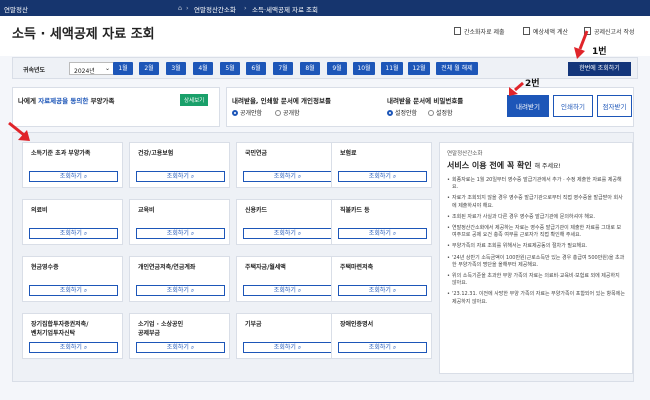 The image size is (650, 400). Describe the element at coordinates (72, 279) in the screenshot. I see `card-9: 현금영수증 조회하기 ⌕` at that location.